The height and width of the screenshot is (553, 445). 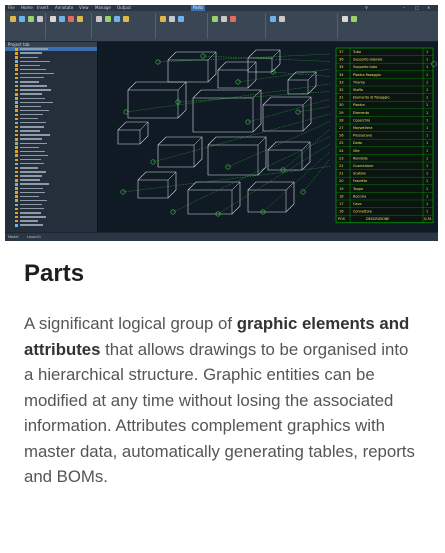 I want to click on bom-position: 37, so click(x=341, y=52).